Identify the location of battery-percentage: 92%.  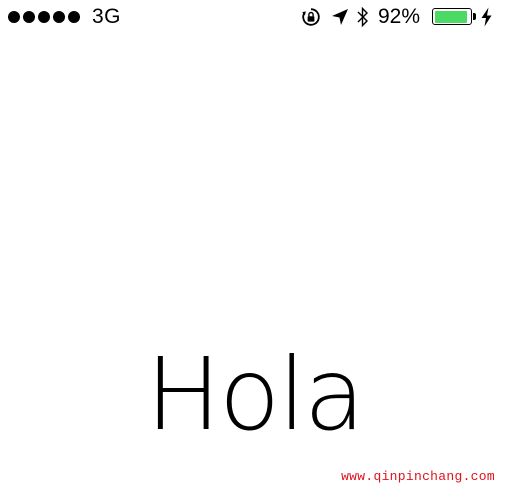
(399, 16).